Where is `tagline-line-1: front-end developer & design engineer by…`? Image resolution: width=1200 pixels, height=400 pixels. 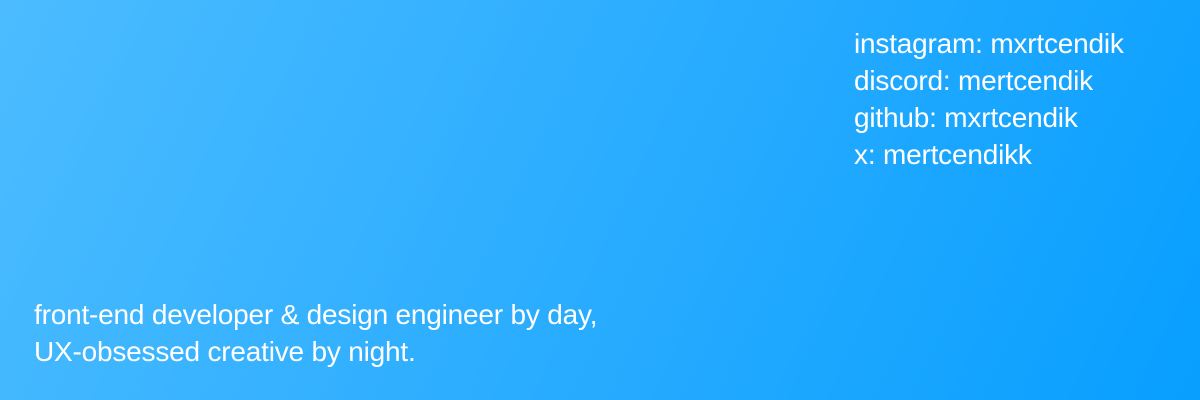 tagline-line-1: front-end developer & design engineer by… is located at coordinates (316, 314).